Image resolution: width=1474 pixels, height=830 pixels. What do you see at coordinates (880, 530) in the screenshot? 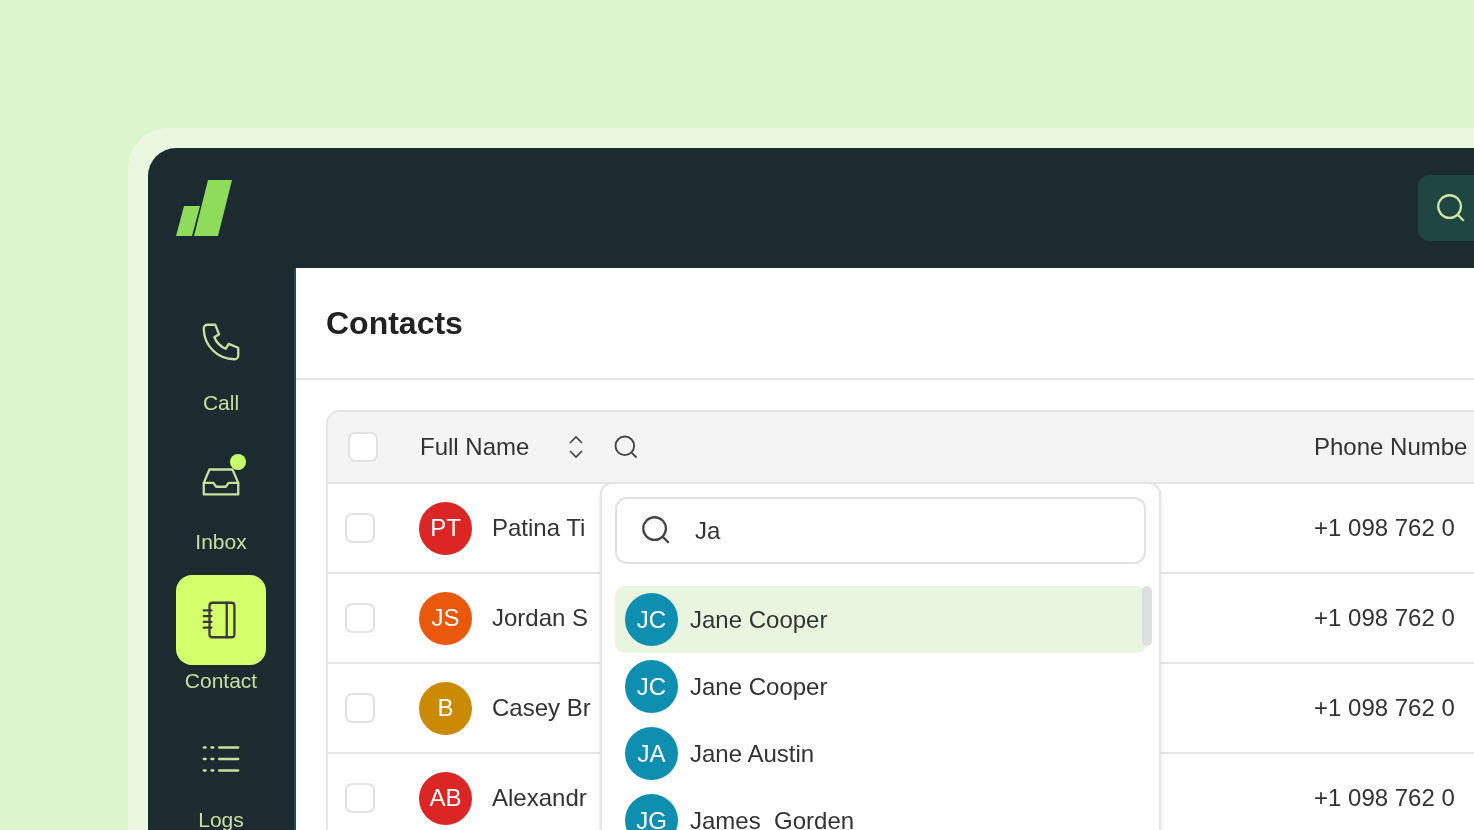
I see `search-field: Ja` at bounding box center [880, 530].